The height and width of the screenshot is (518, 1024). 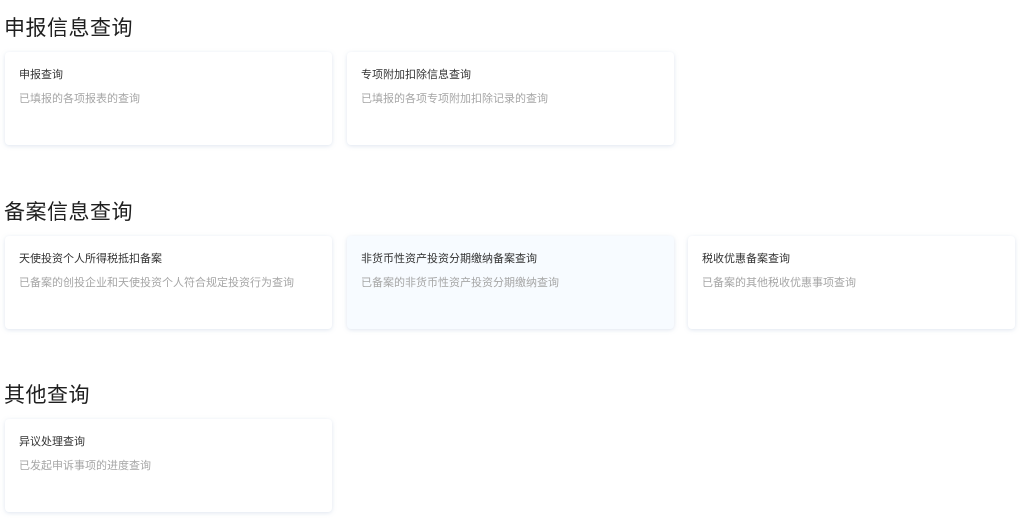 I want to click on card-title: 非货币性资产投资分期缴纳备案查询, so click(x=449, y=258).